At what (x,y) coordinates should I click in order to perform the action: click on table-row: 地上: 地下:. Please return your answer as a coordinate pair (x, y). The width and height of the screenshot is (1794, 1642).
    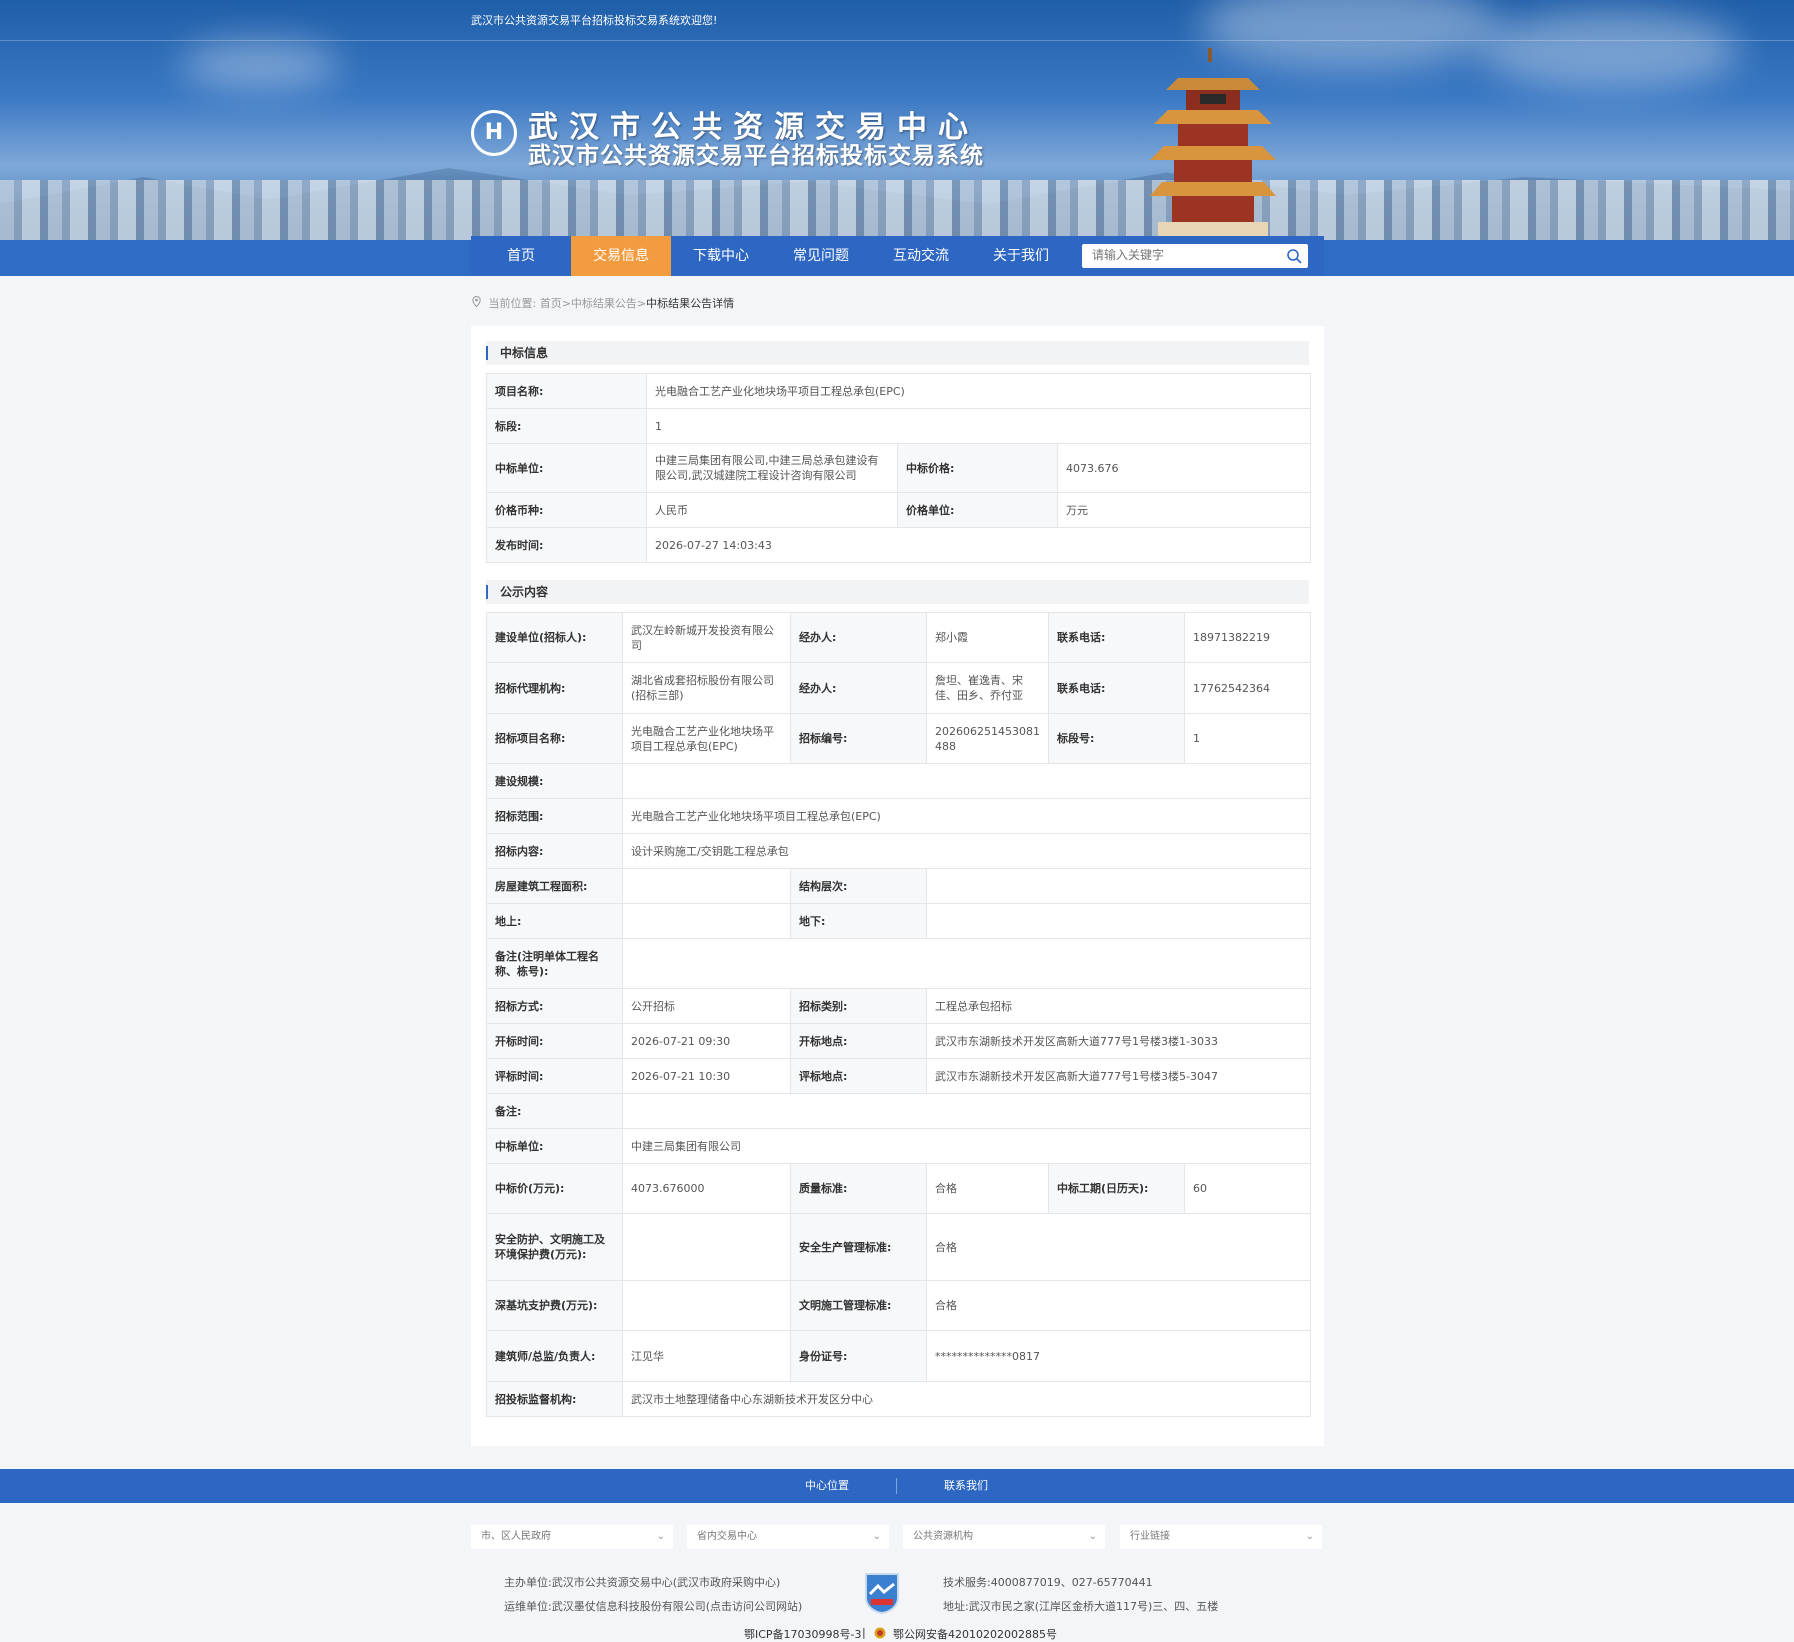
    Looking at the image, I should click on (898, 921).